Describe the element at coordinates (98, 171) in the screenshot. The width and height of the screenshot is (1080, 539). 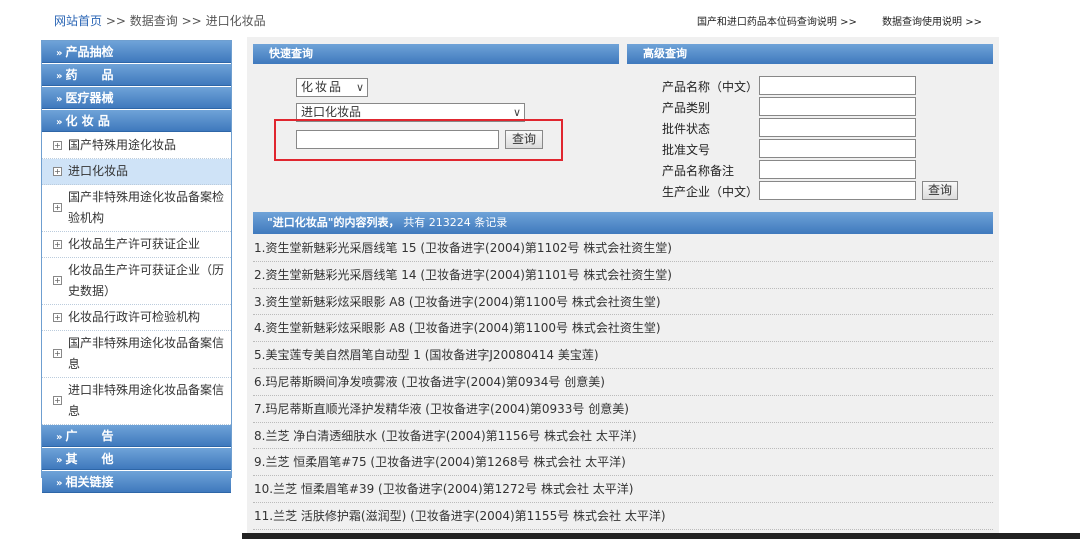
I see `sidebar-item-label: 进口化妆品` at that location.